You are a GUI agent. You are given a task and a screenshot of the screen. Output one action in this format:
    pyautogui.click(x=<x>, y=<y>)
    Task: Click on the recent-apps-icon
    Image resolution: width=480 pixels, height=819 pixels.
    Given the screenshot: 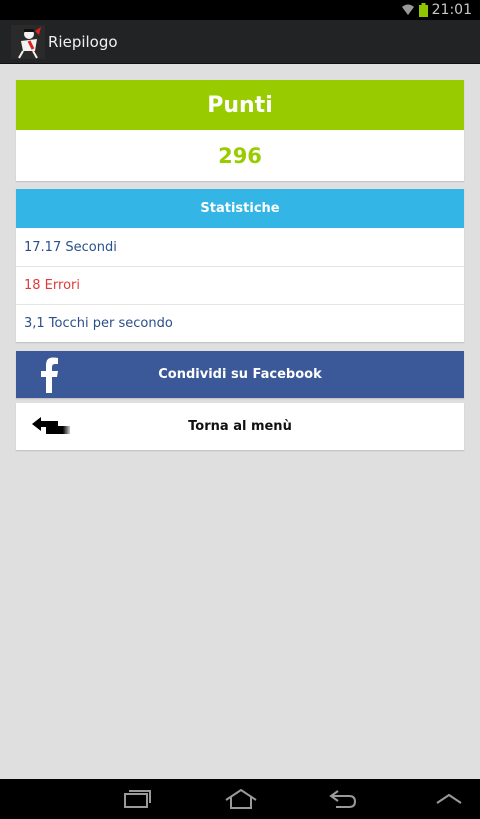 What is the action you would take?
    pyautogui.click(x=137, y=799)
    